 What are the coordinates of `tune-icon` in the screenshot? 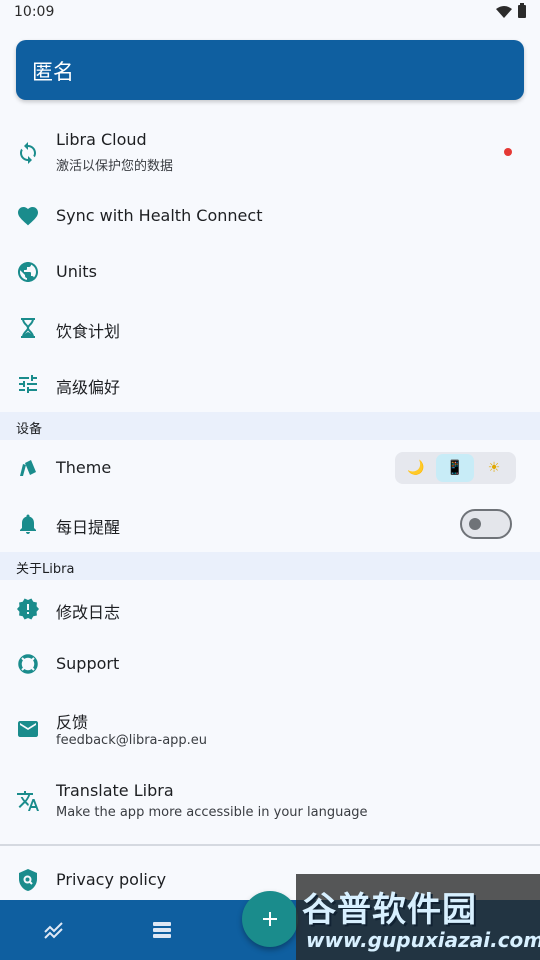 It's located at (28, 384).